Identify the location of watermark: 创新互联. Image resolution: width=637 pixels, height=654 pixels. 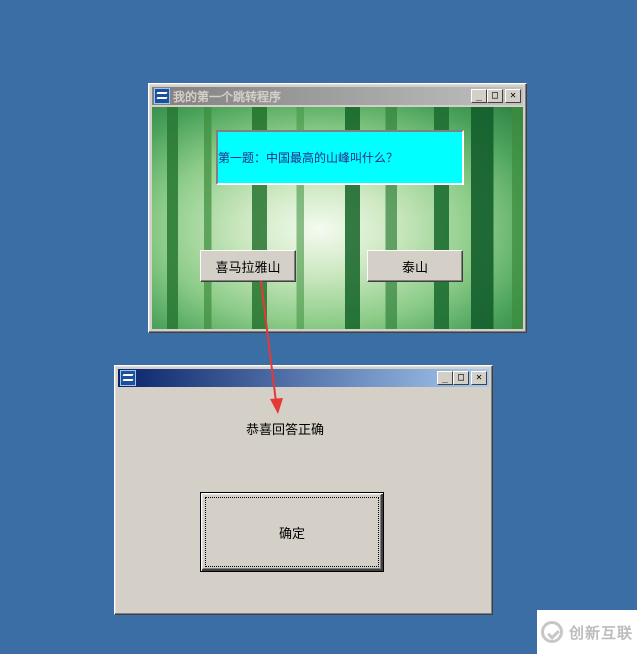
(587, 632).